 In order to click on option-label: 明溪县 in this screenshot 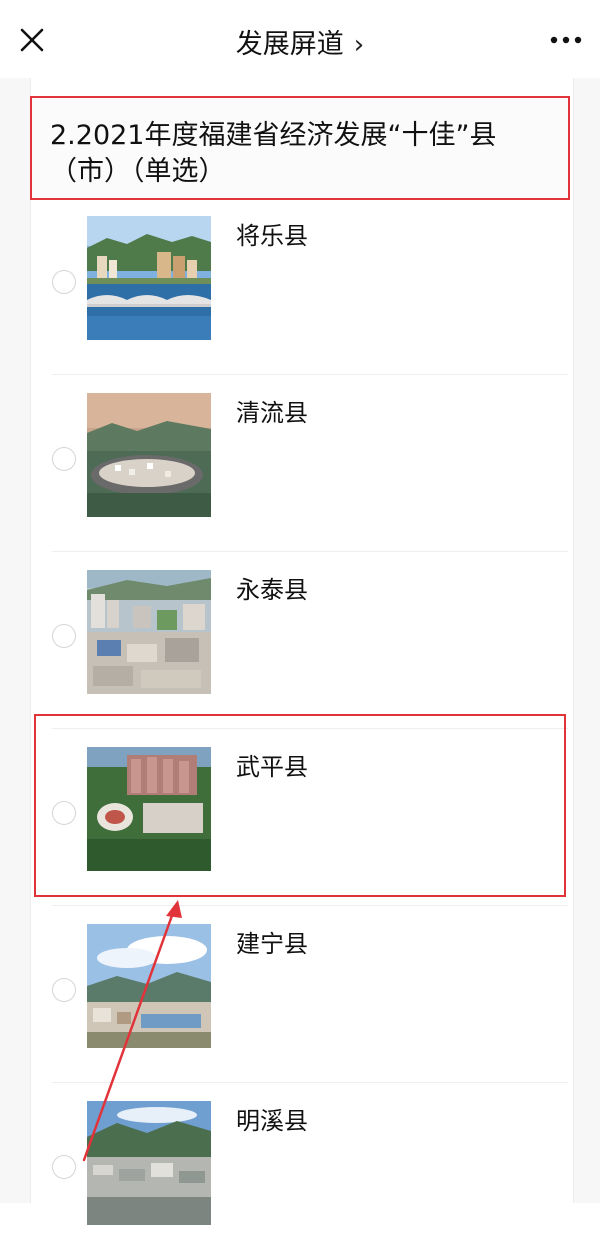, I will do `click(272, 1121)`.